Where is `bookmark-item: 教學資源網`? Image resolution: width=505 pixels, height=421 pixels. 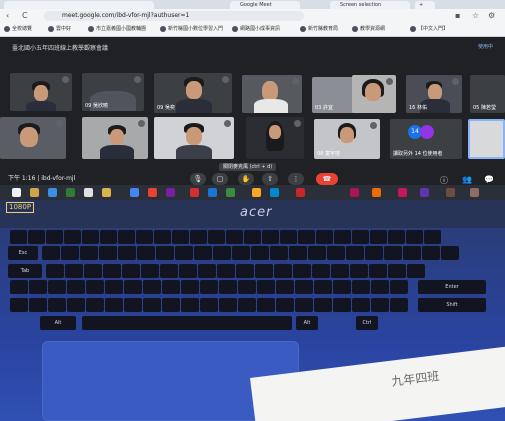
bookmark-item: 教學資源網 is located at coordinates (368, 29).